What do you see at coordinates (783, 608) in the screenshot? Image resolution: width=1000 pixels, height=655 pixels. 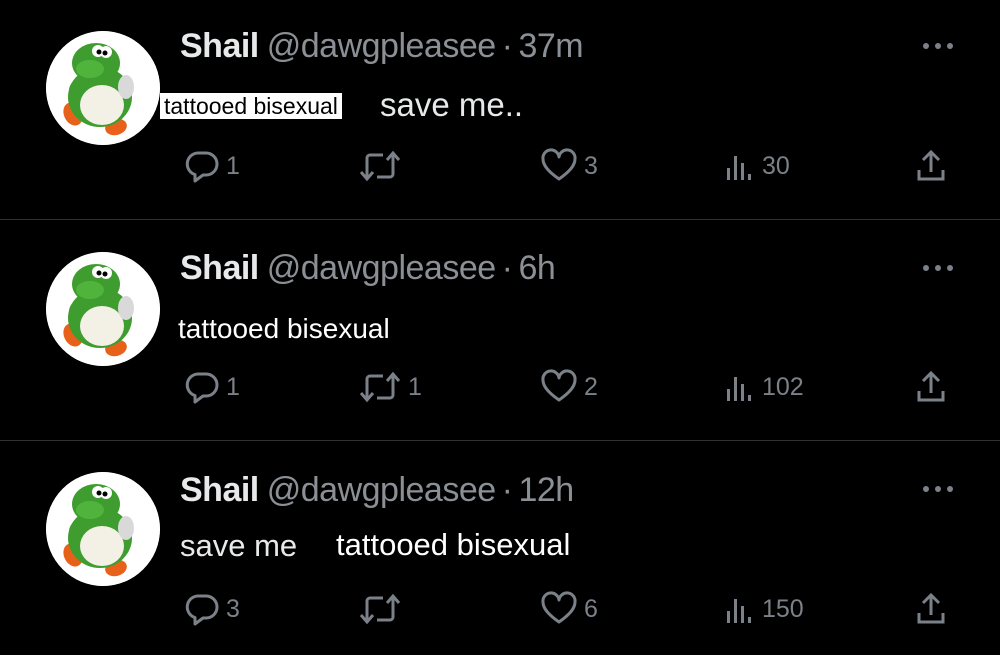 I see `view-count: 150` at bounding box center [783, 608].